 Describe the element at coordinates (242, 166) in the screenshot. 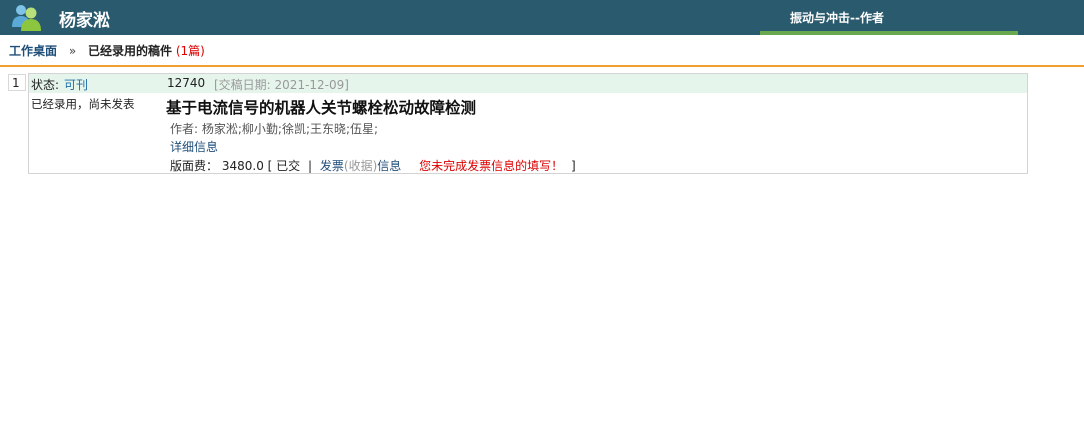

I see `fee-value: 3480.0` at that location.